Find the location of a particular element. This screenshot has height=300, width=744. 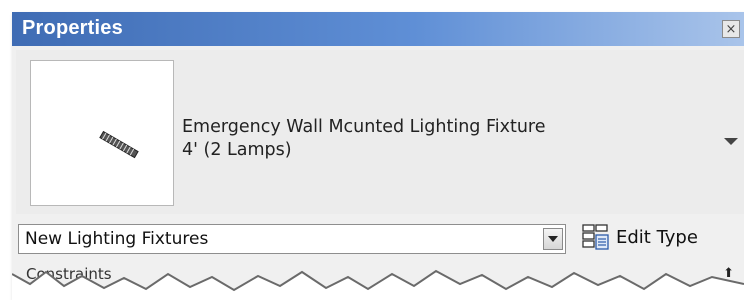

close-button: × is located at coordinates (731, 29).